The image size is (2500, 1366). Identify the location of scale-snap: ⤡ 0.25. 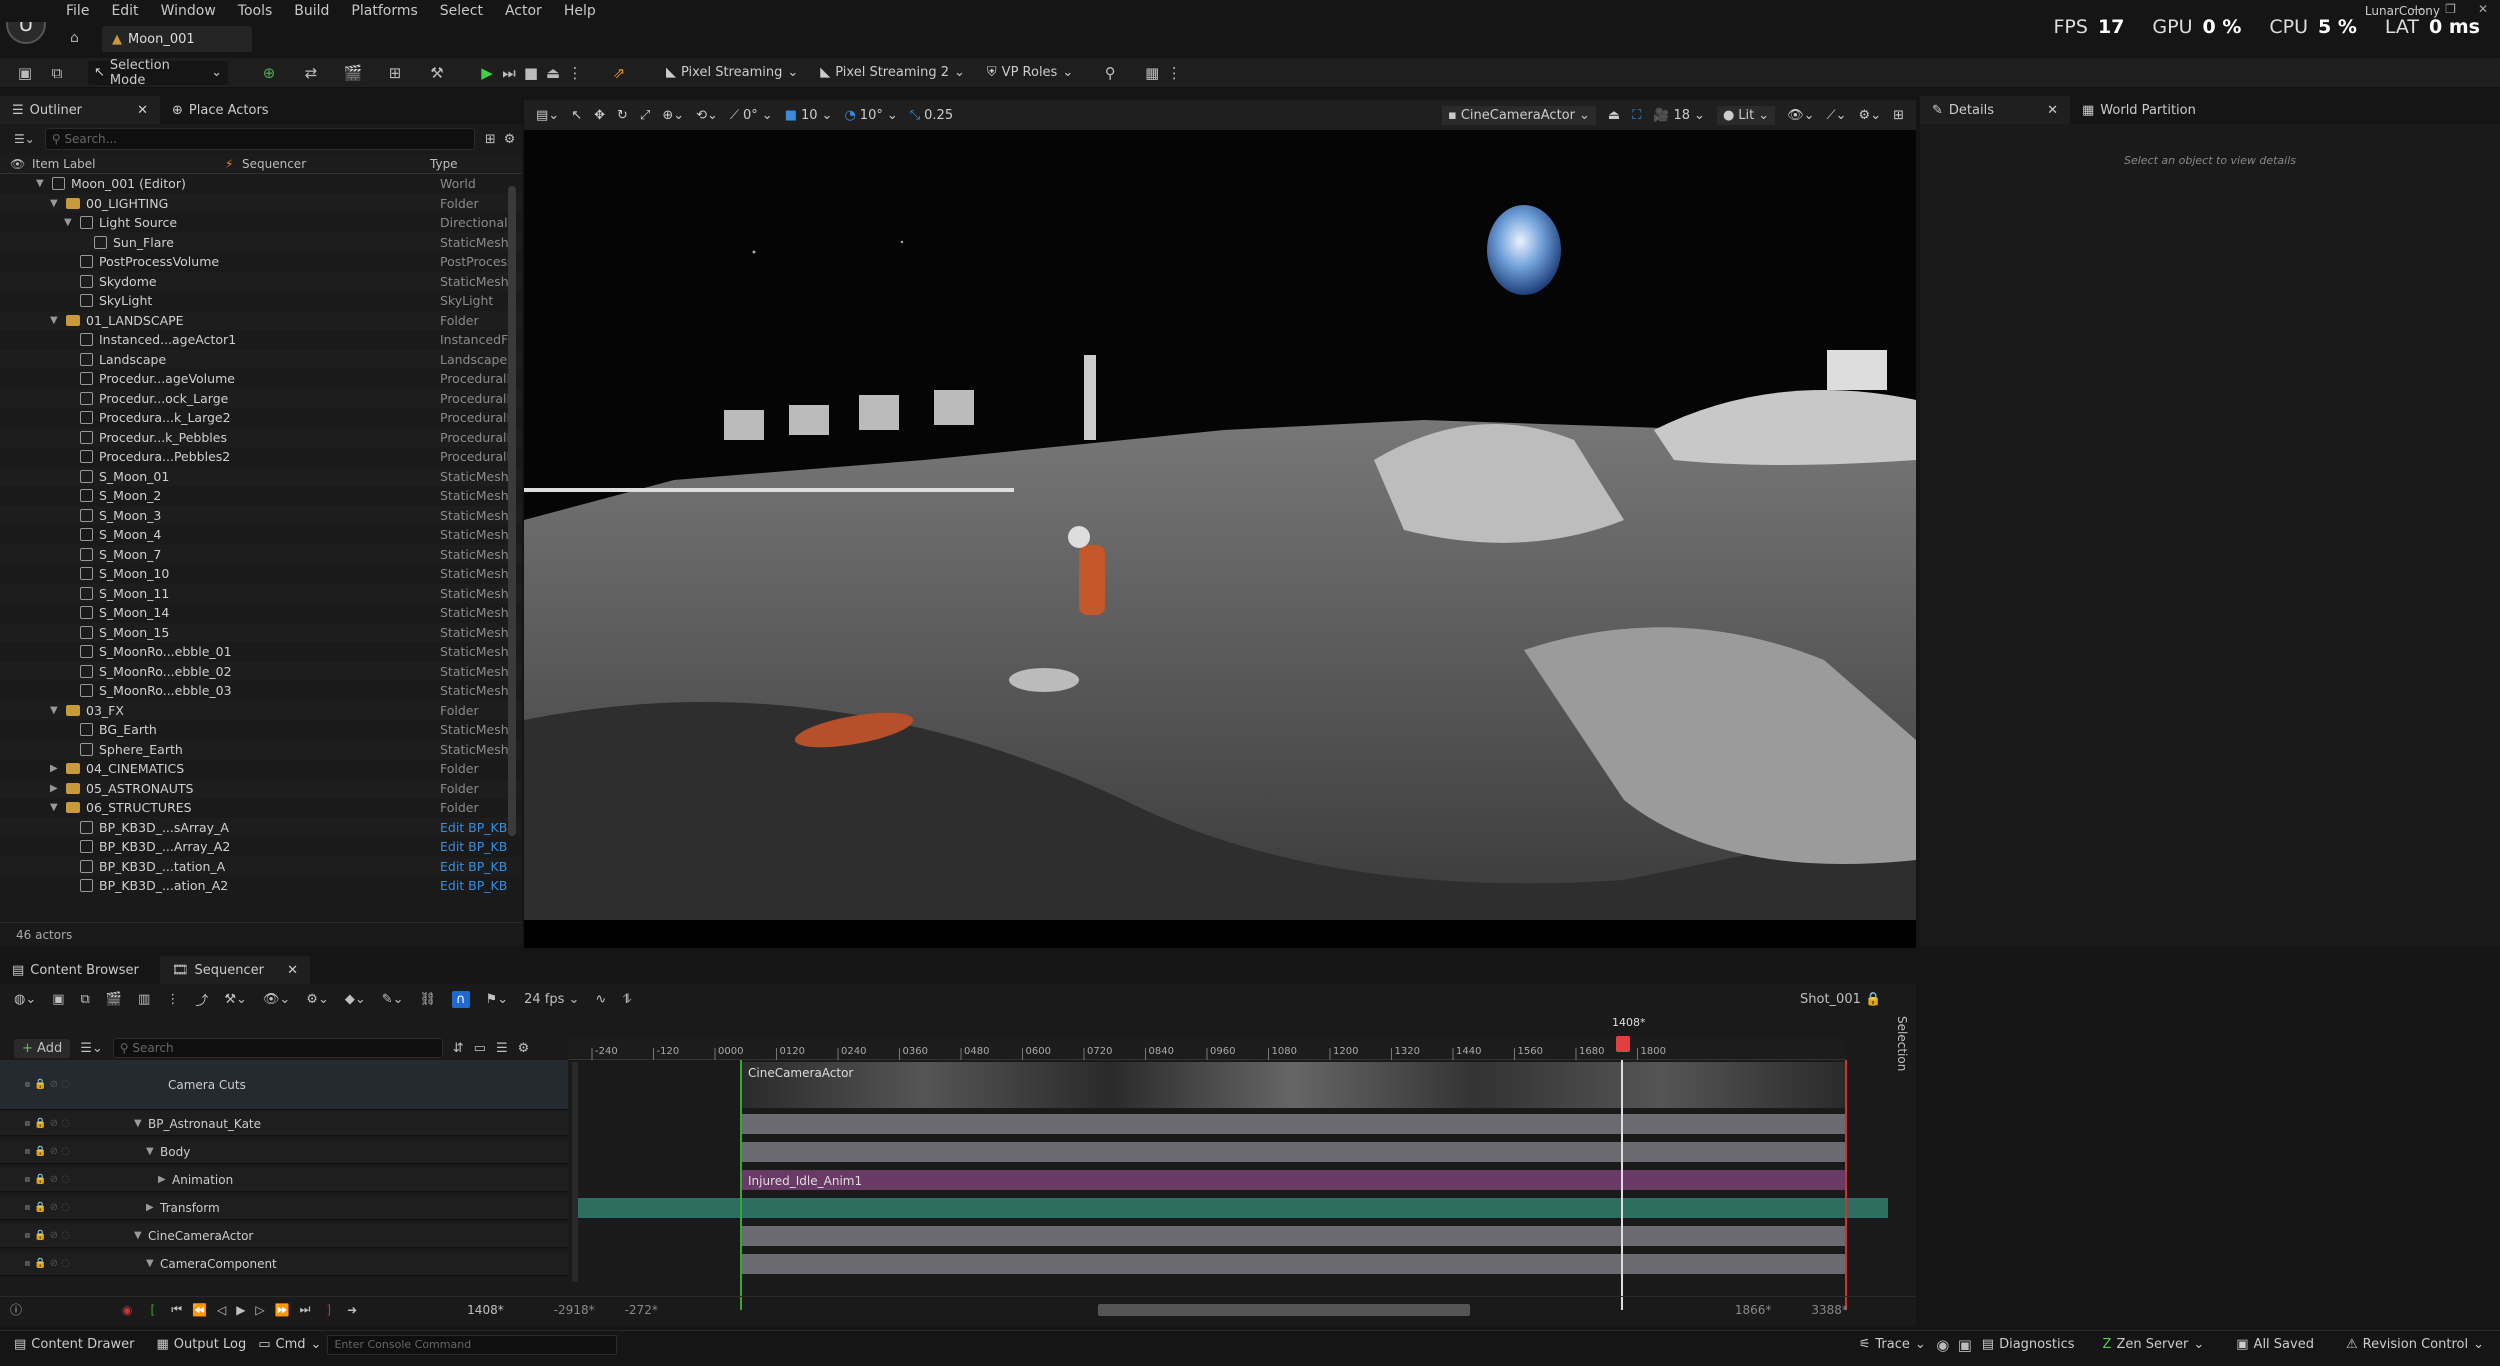
(931, 115).